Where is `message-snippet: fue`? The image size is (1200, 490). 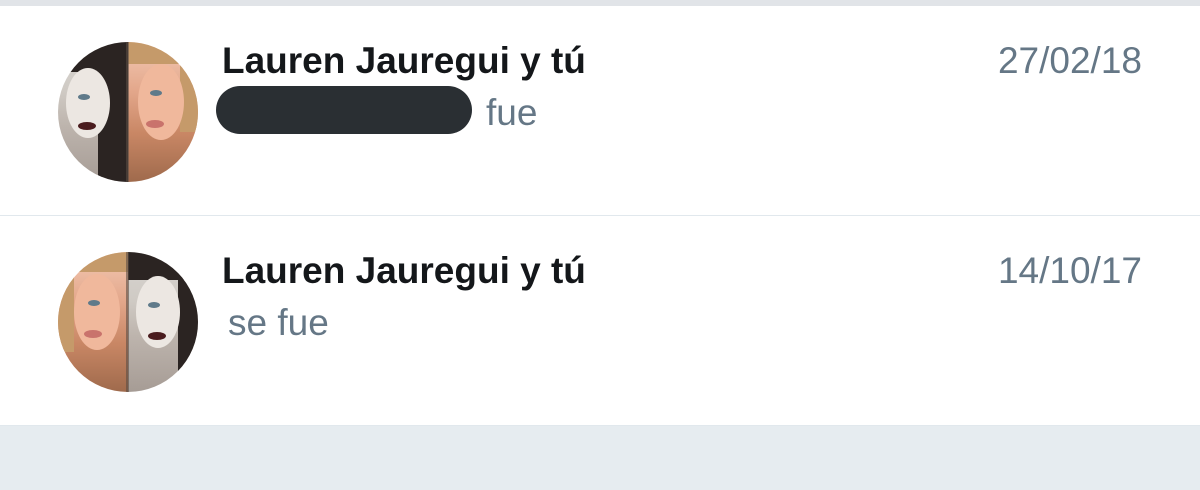 message-snippet: fue is located at coordinates (512, 112).